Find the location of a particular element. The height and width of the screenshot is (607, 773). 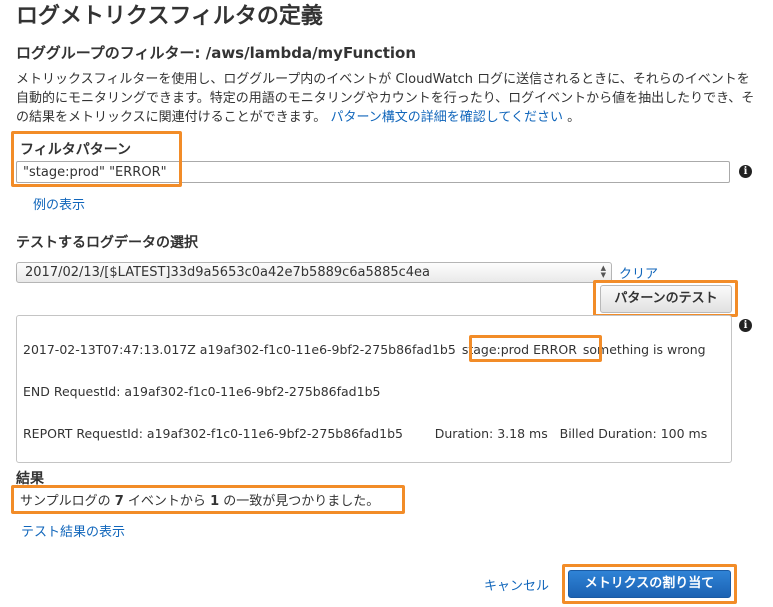

test-button-highlight is located at coordinates (665, 298).